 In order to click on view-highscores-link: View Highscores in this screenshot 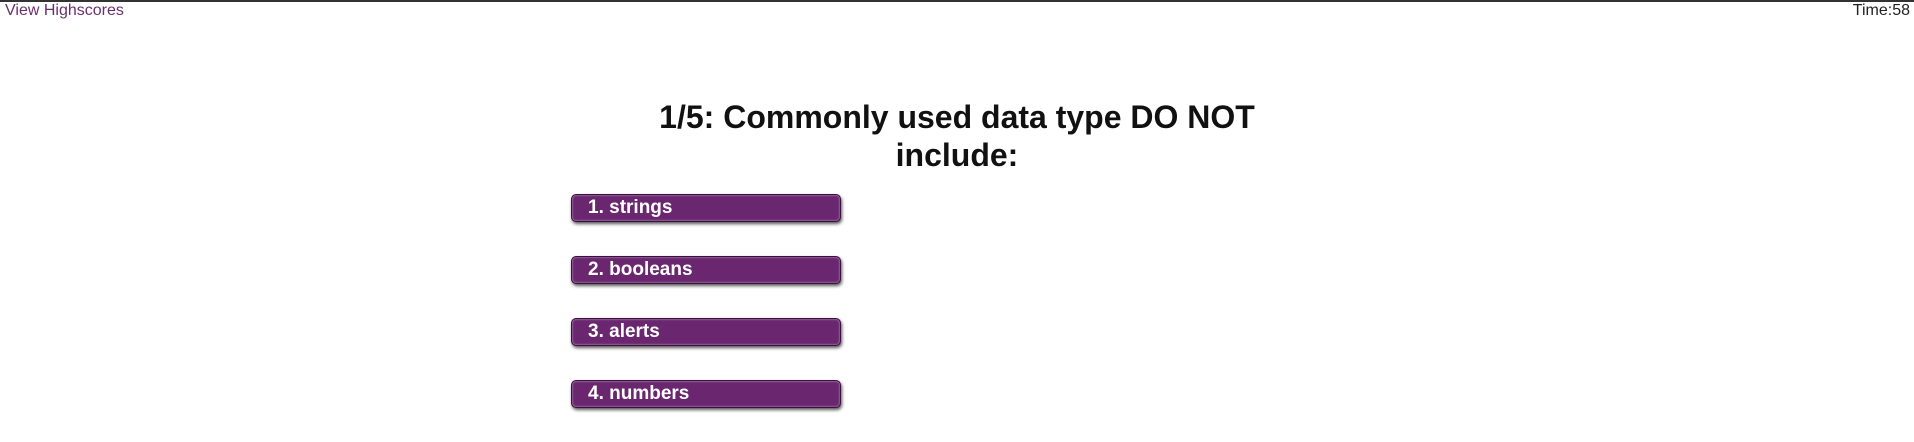, I will do `click(64, 11)`.